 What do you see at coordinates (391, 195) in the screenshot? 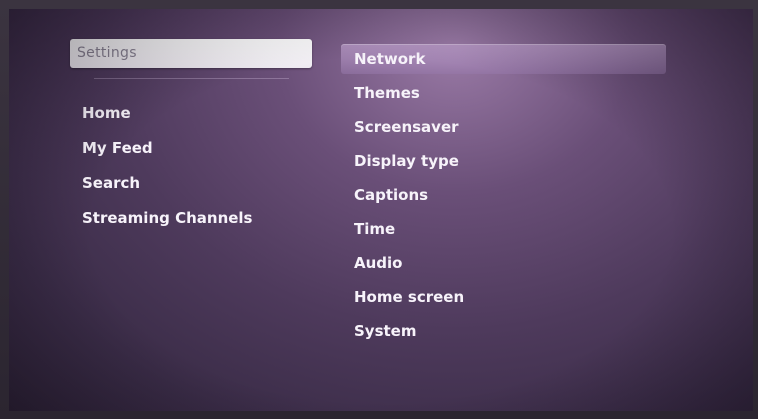
I see `settings-item-label: Captions` at bounding box center [391, 195].